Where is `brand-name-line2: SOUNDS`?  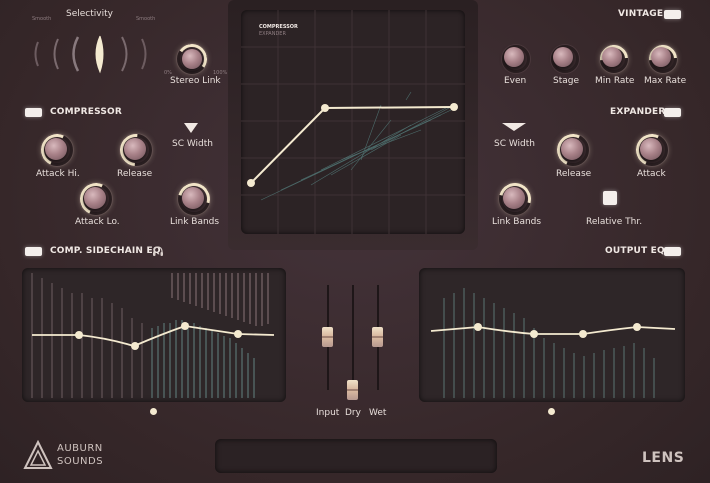
brand-name-line2: SOUNDS is located at coordinates (80, 461).